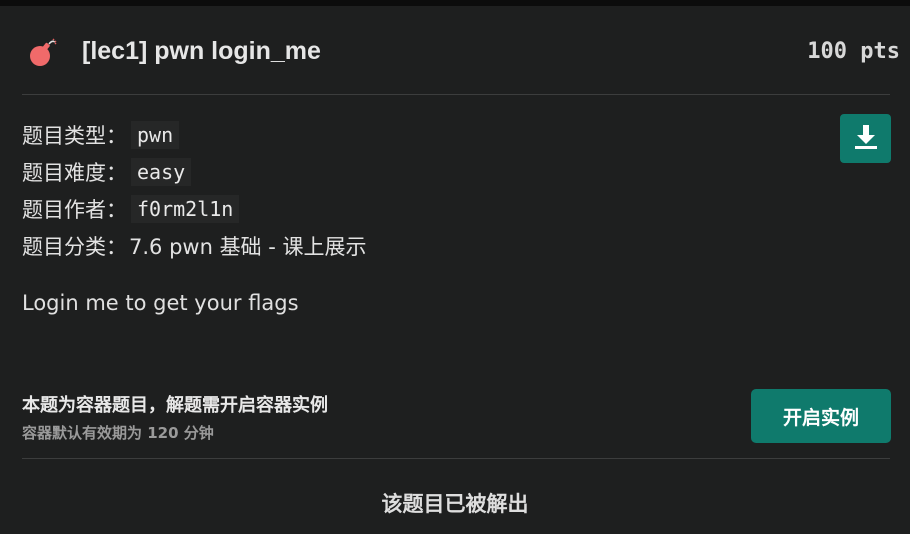  Describe the element at coordinates (201, 51) in the screenshot. I see `challenge-title: [lec1] pwn login_me` at that location.